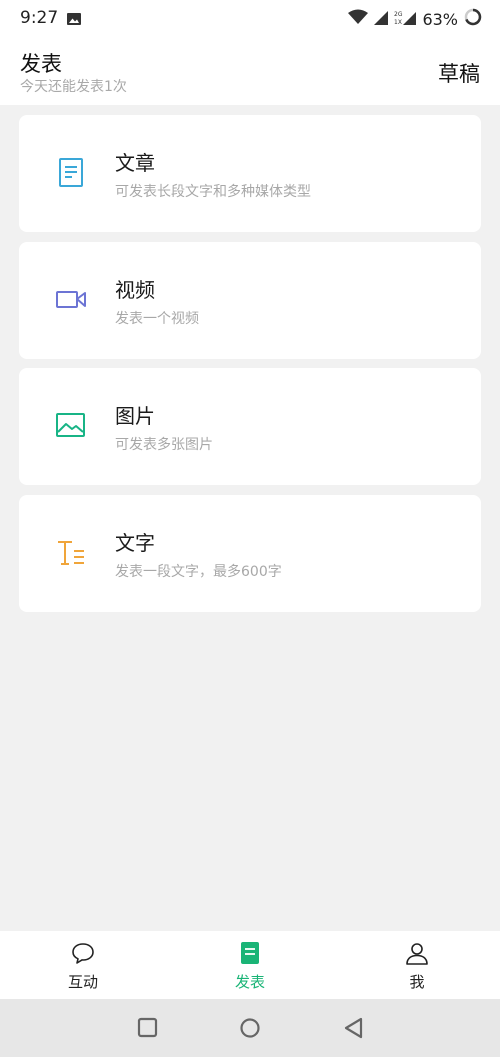 Image resolution: width=500 pixels, height=1057 pixels. I want to click on status-icons: 2G 1X 63%, so click(415, 19).